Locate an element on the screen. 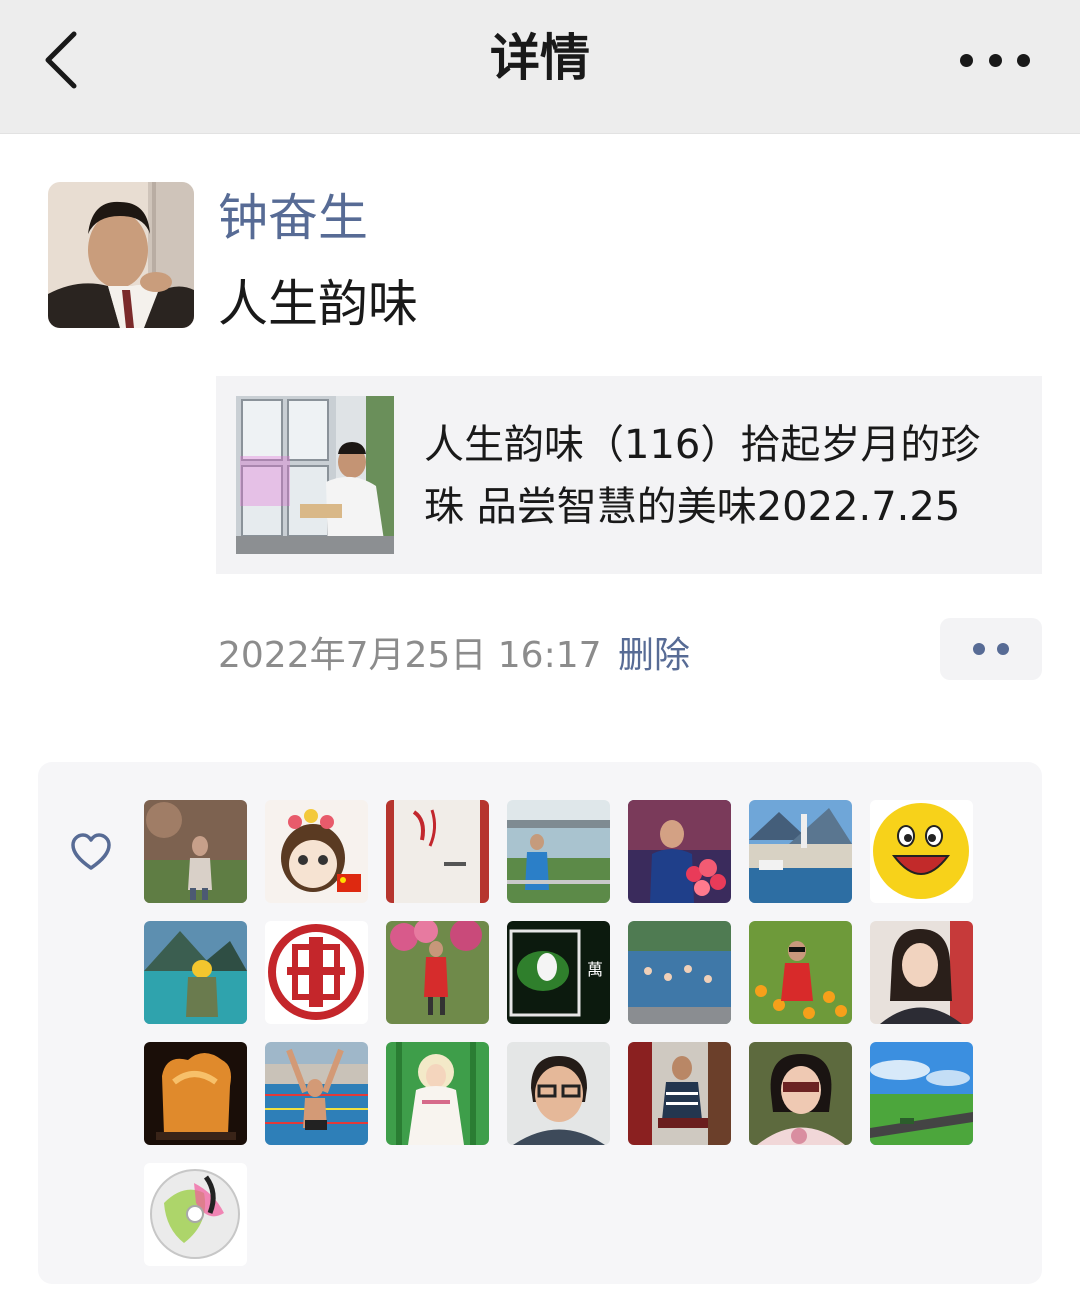 The image size is (1080, 1296). shared-article-card: 人生韵味（116）拾起岁月的珍珠 品尝智慧的美味2022.7.25 is located at coordinates (629, 475).